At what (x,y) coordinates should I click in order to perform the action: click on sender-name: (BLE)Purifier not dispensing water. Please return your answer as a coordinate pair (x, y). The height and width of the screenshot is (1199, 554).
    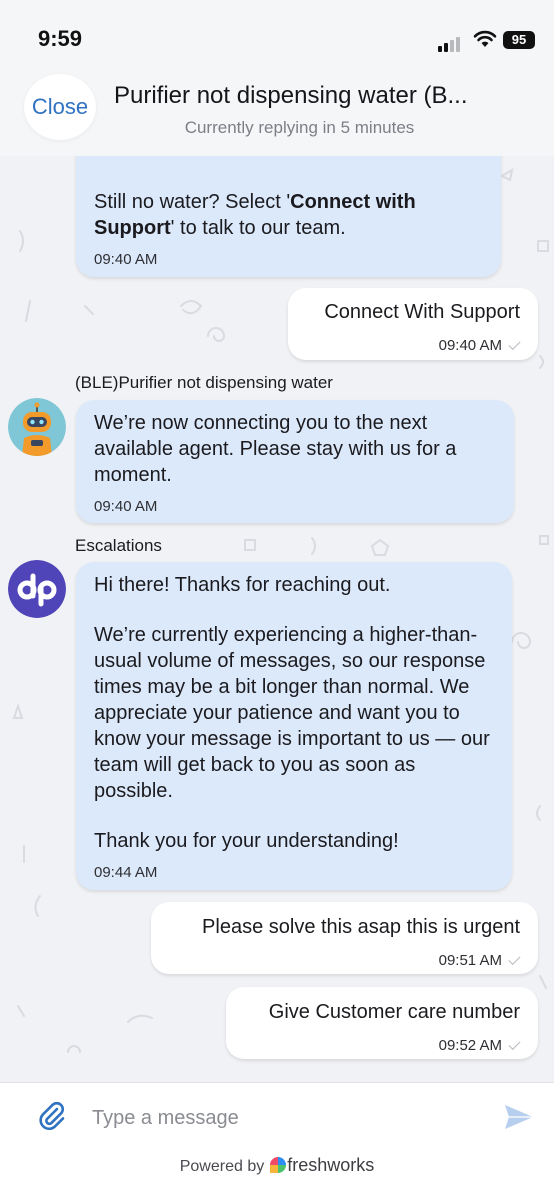
    Looking at the image, I should click on (204, 382).